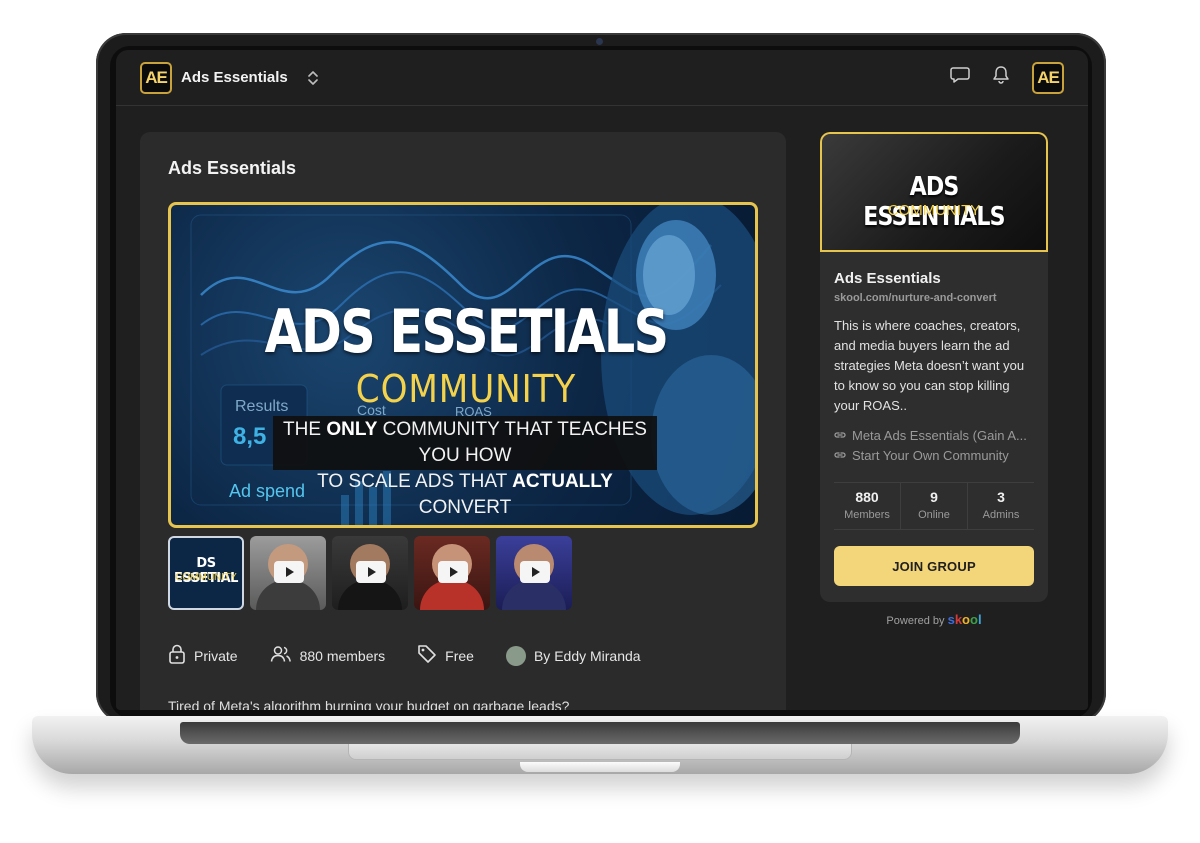 The height and width of the screenshot is (843, 1200). What do you see at coordinates (342, 655) in the screenshot?
I see `members-label: 880 members` at bounding box center [342, 655].